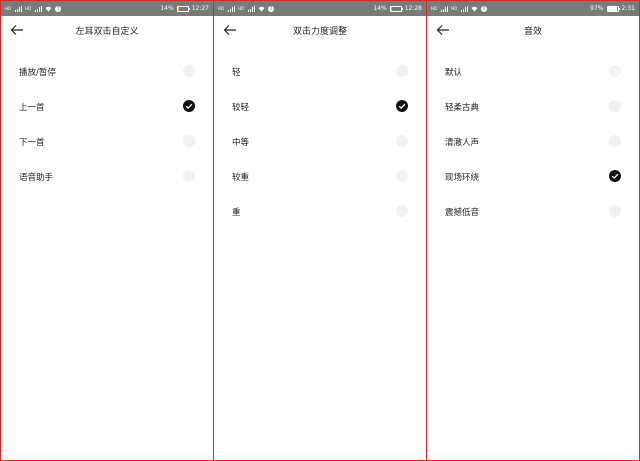  What do you see at coordinates (320, 106) in the screenshot?
I see `option-item: 较轻` at bounding box center [320, 106].